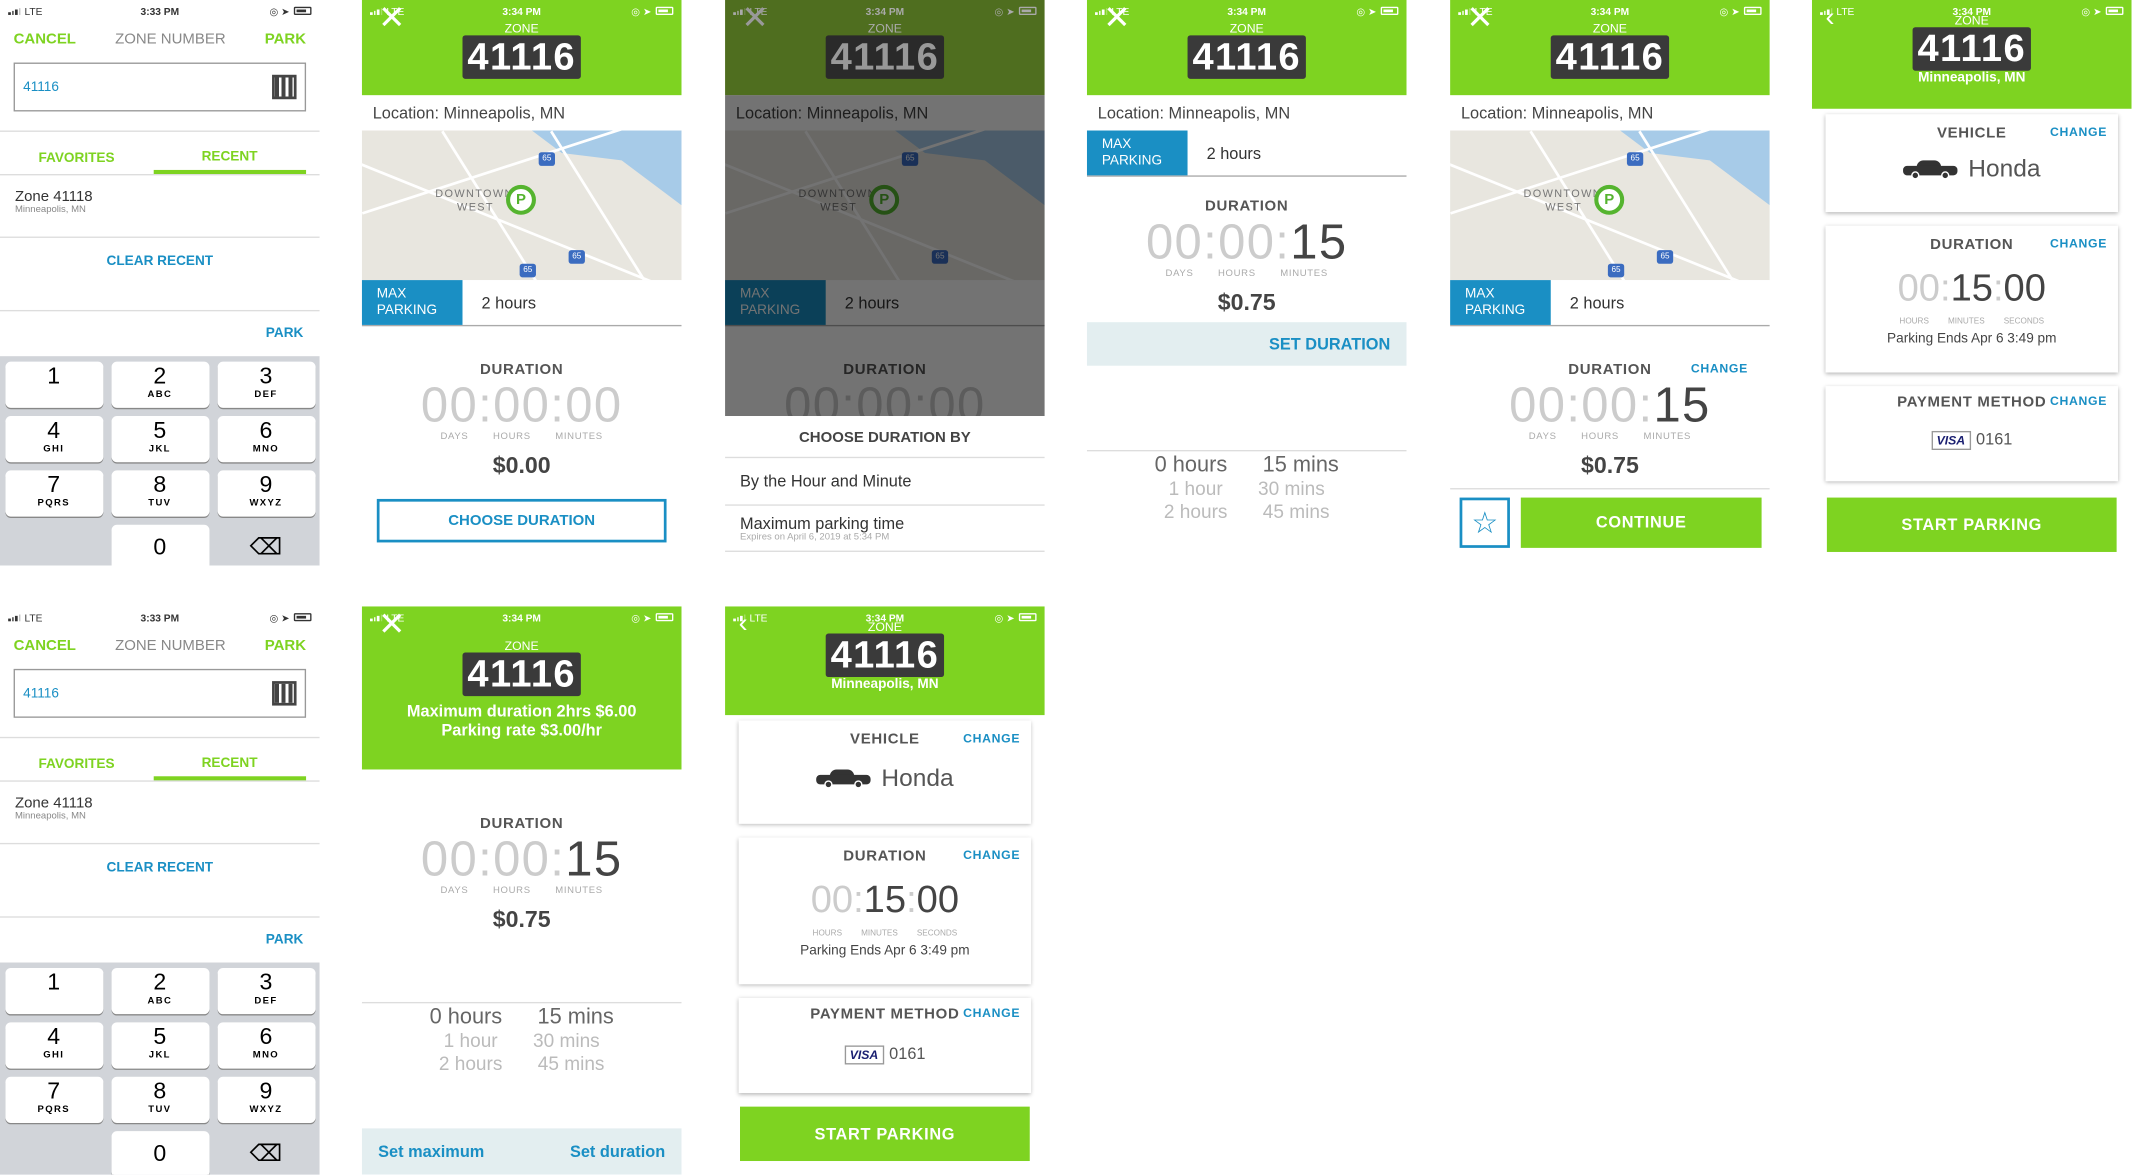 This screenshot has height=1176, width=2133. Describe the element at coordinates (1484, 522) in the screenshot. I see `favorite-star-icon: ☆` at that location.